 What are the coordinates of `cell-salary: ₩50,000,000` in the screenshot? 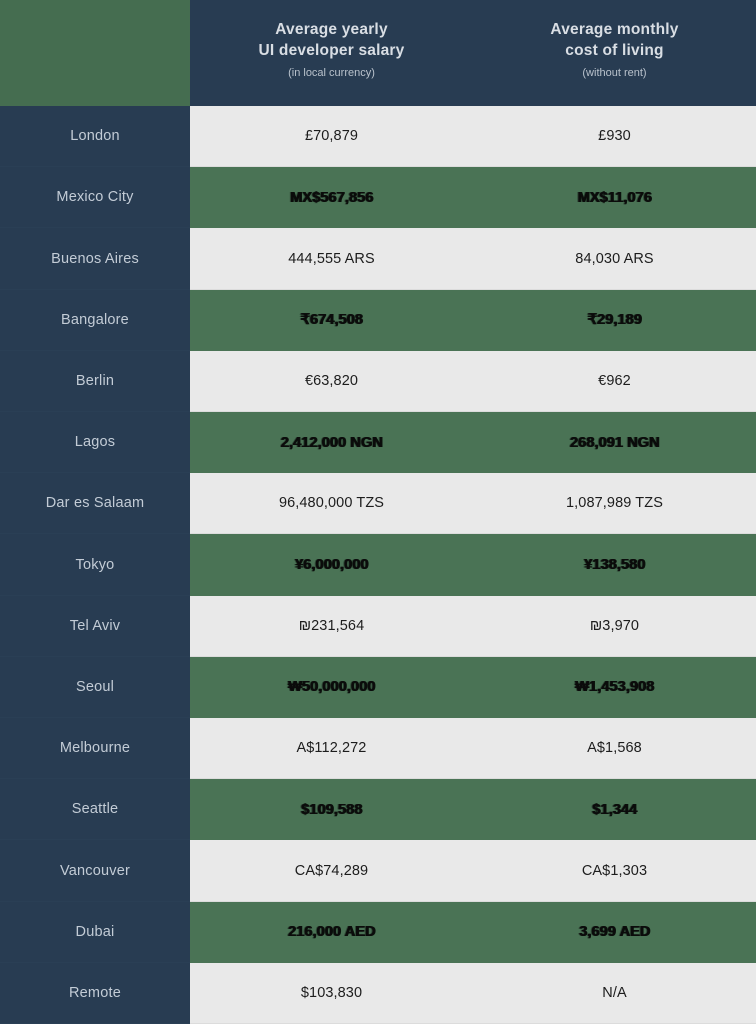 It's located at (331, 687).